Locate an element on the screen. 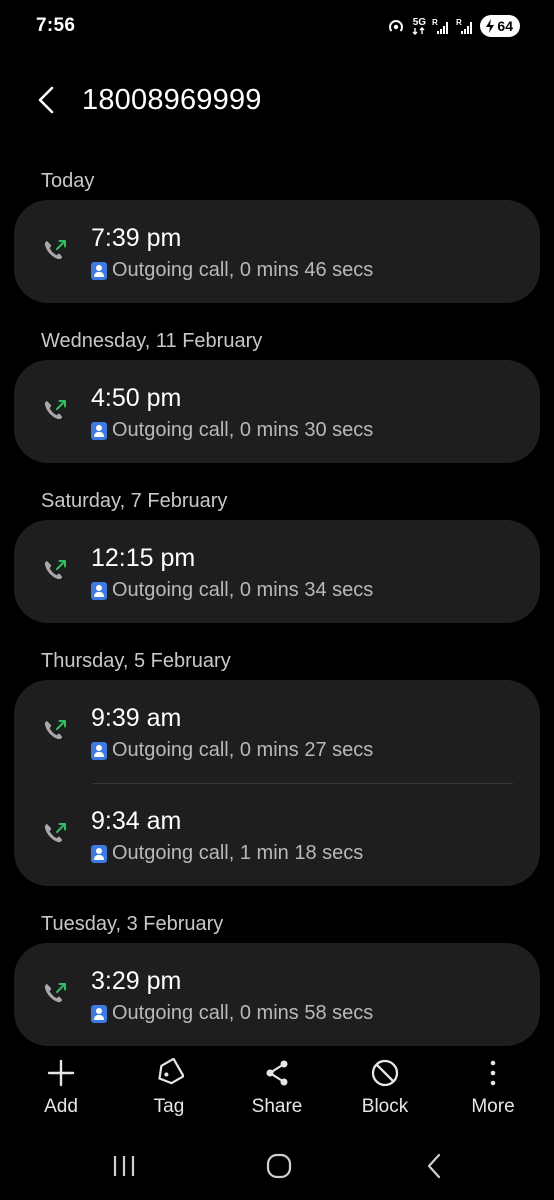 The image size is (554, 1200). add-button: Add is located at coordinates (61, 1090).